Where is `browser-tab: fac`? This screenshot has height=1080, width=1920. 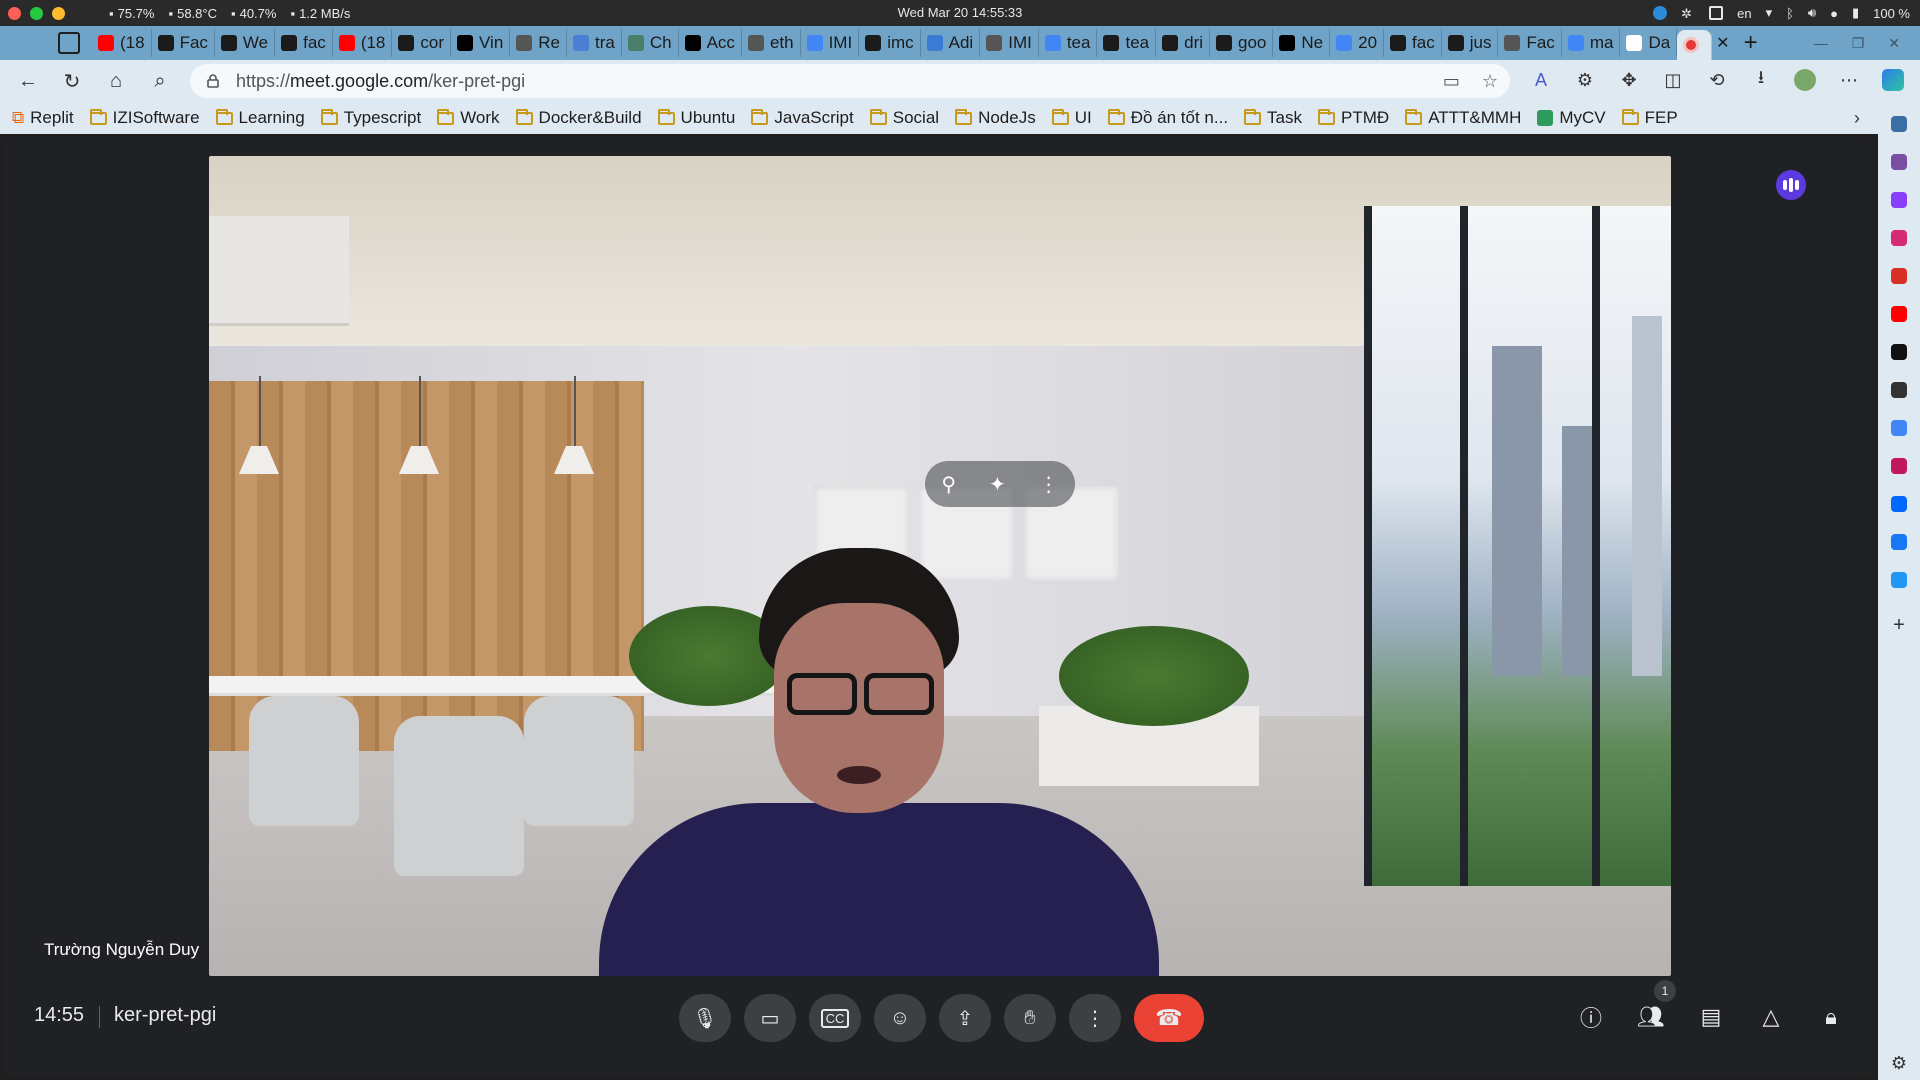
browser-tab: fac is located at coordinates (304, 43).